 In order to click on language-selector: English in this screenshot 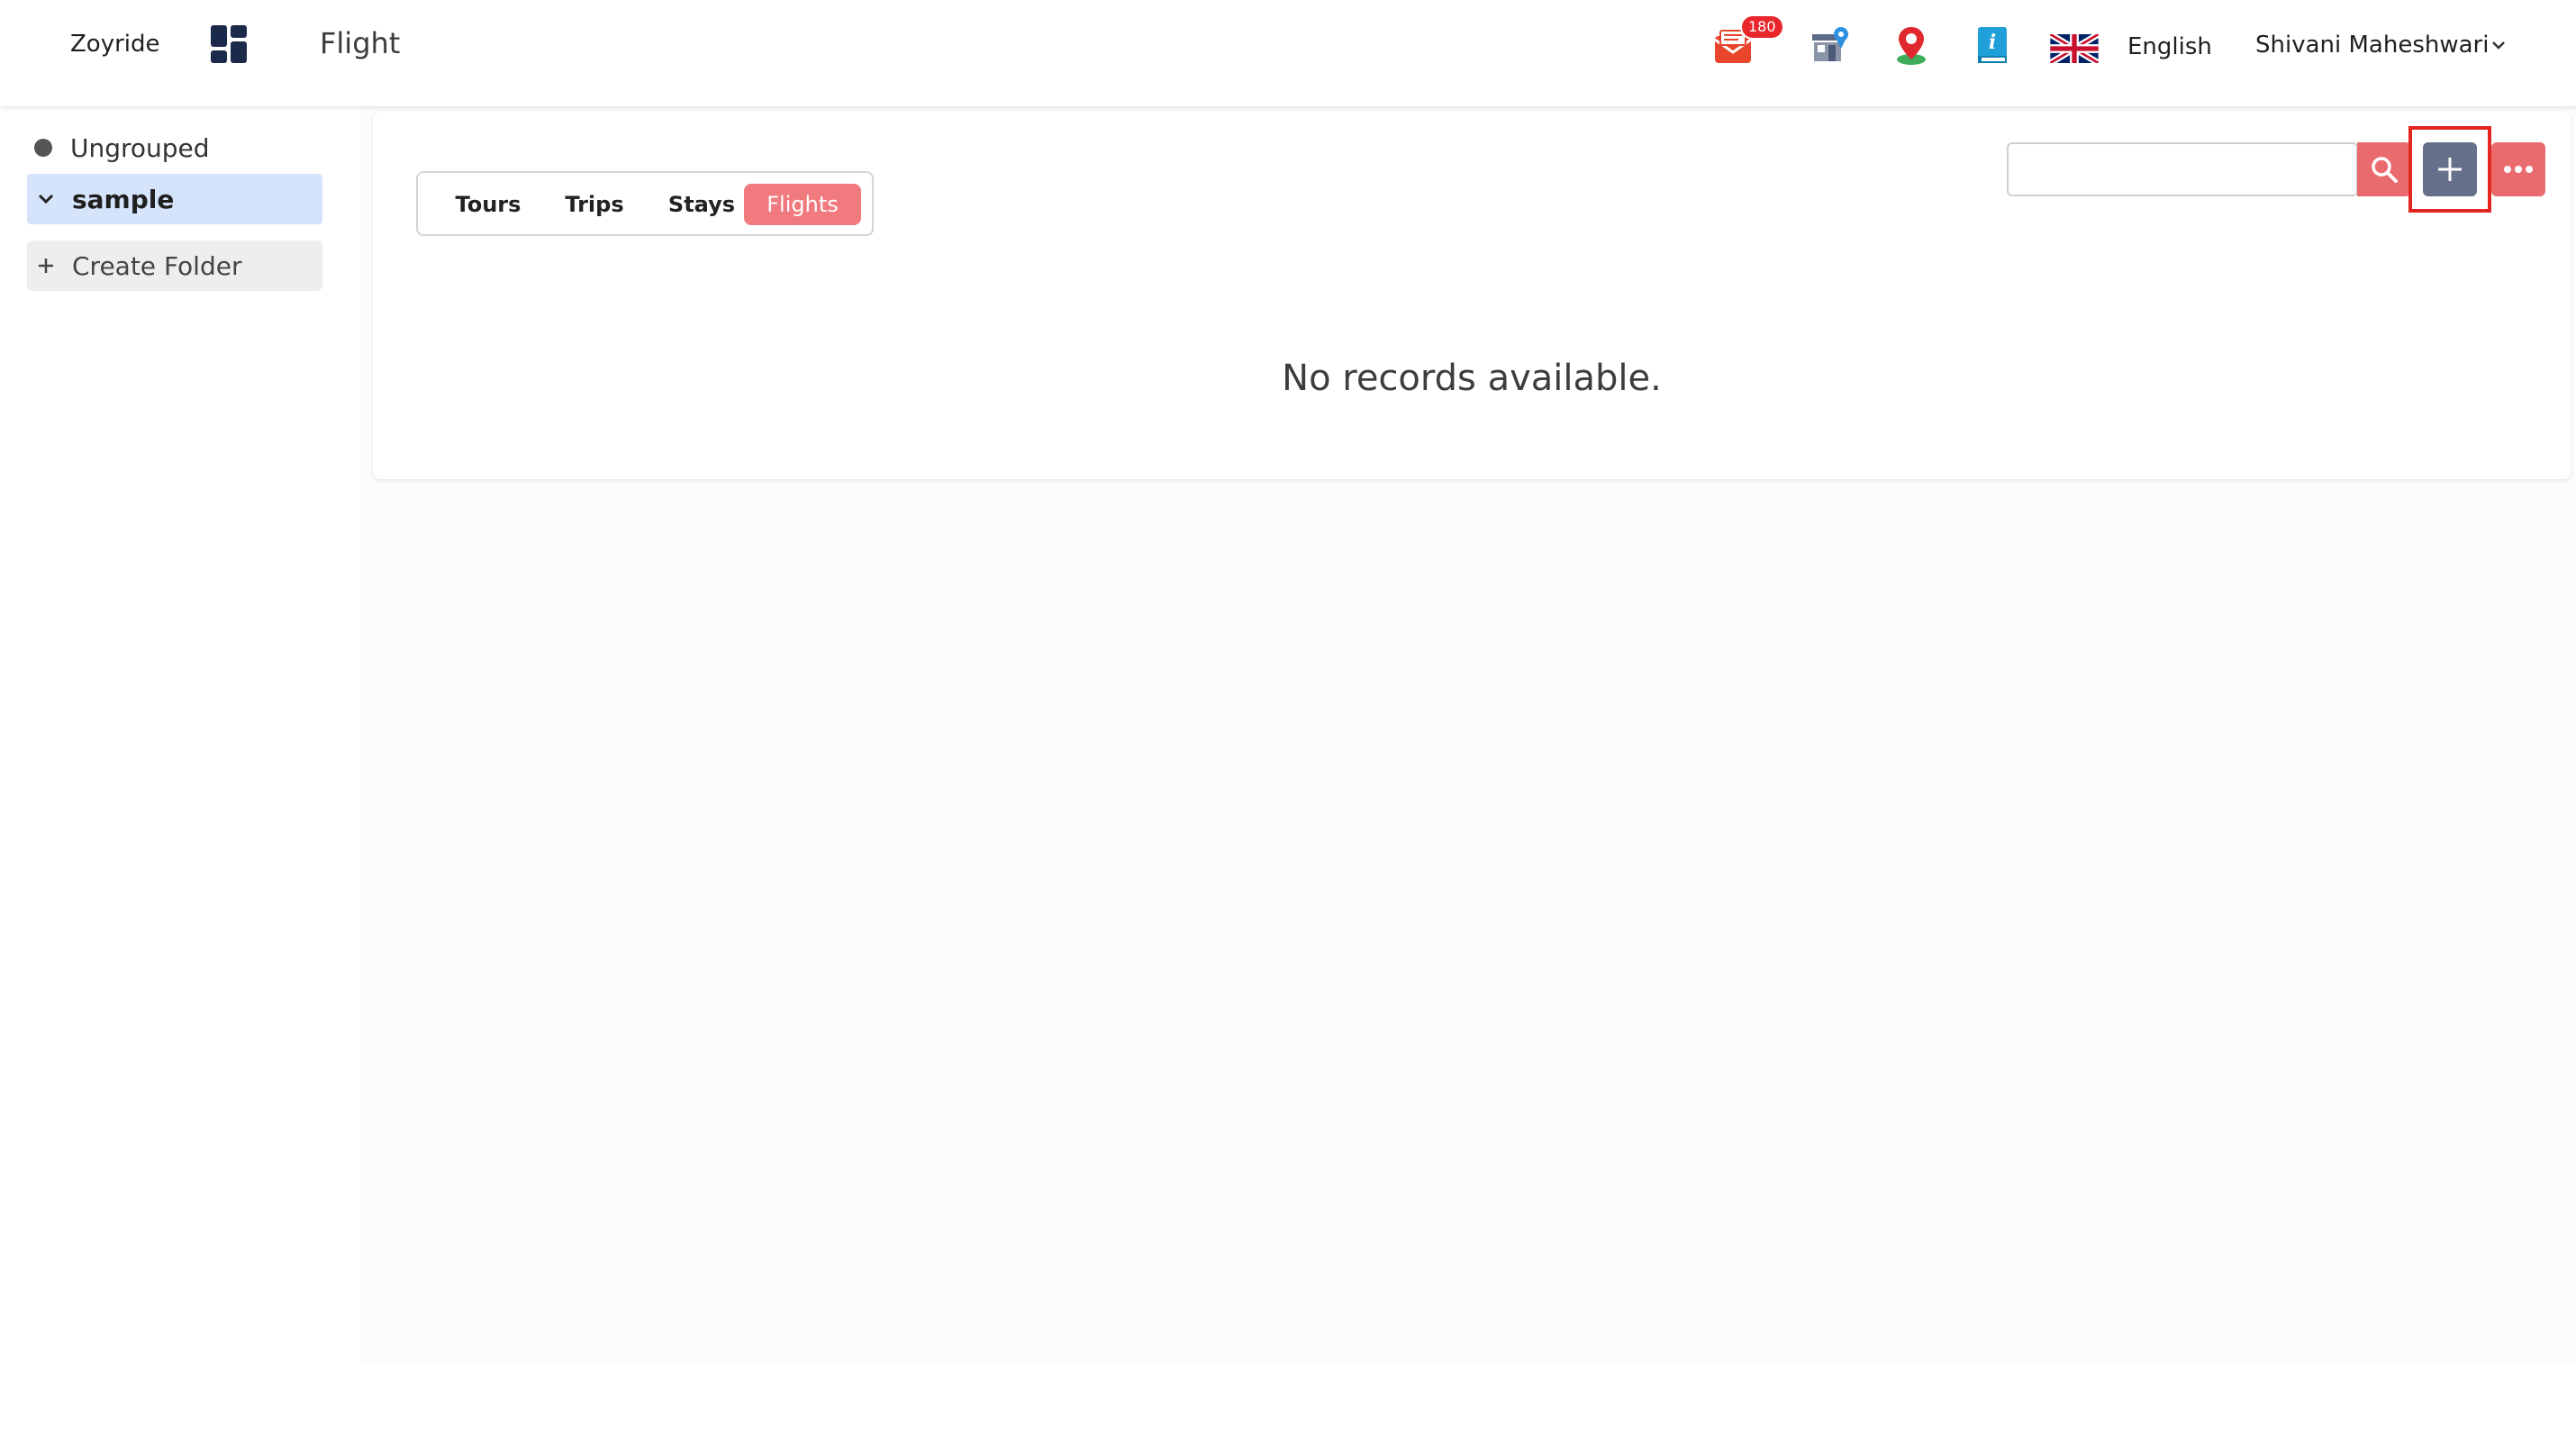, I will do `click(2169, 46)`.